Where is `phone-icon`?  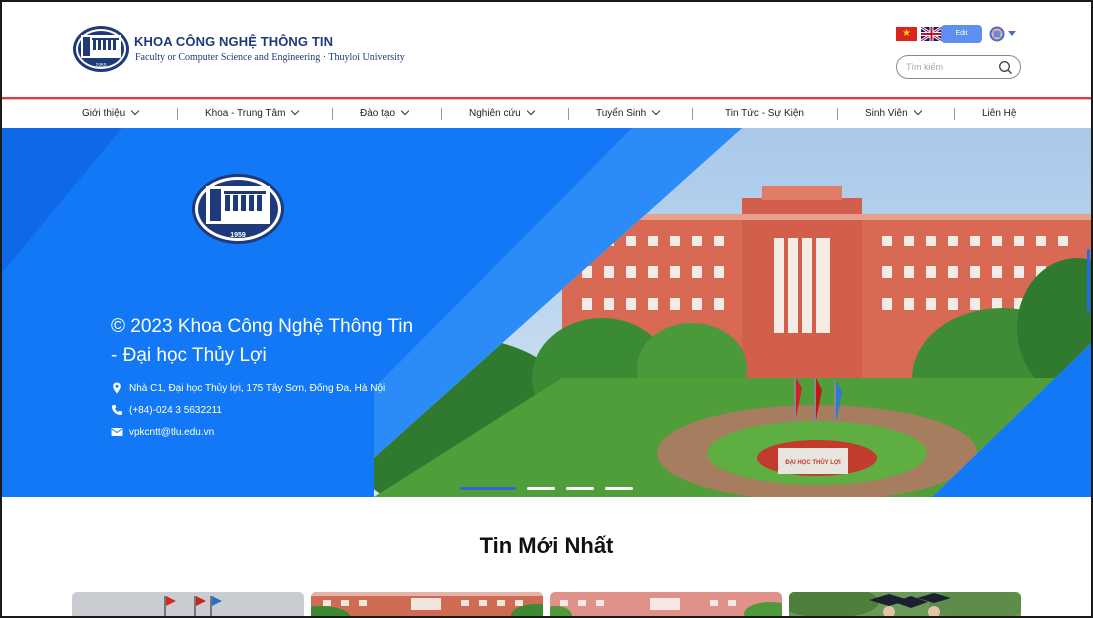 phone-icon is located at coordinates (117, 410).